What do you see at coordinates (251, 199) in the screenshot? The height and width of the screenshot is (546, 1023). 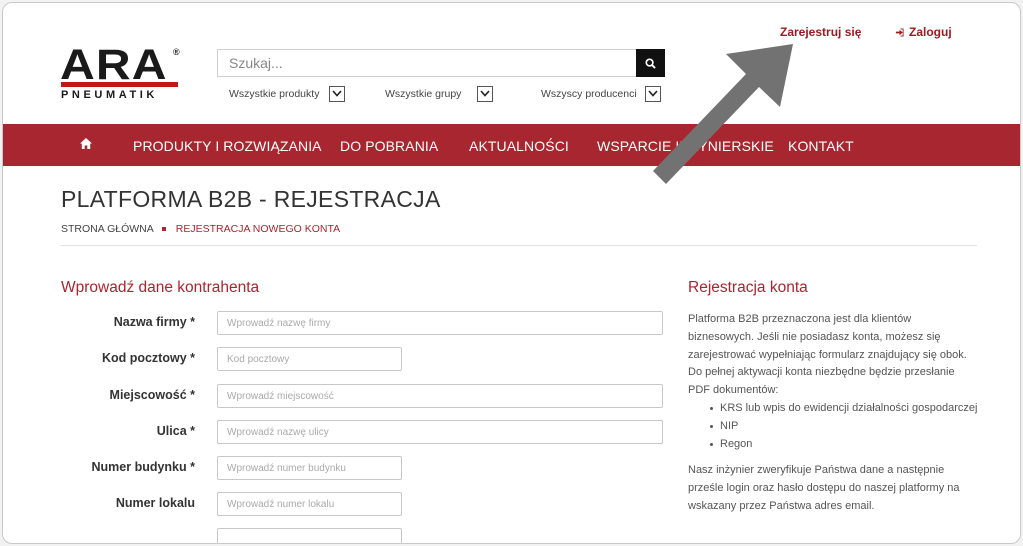 I see `page-title: PLATFORMA B2B - REJESTRACJA` at bounding box center [251, 199].